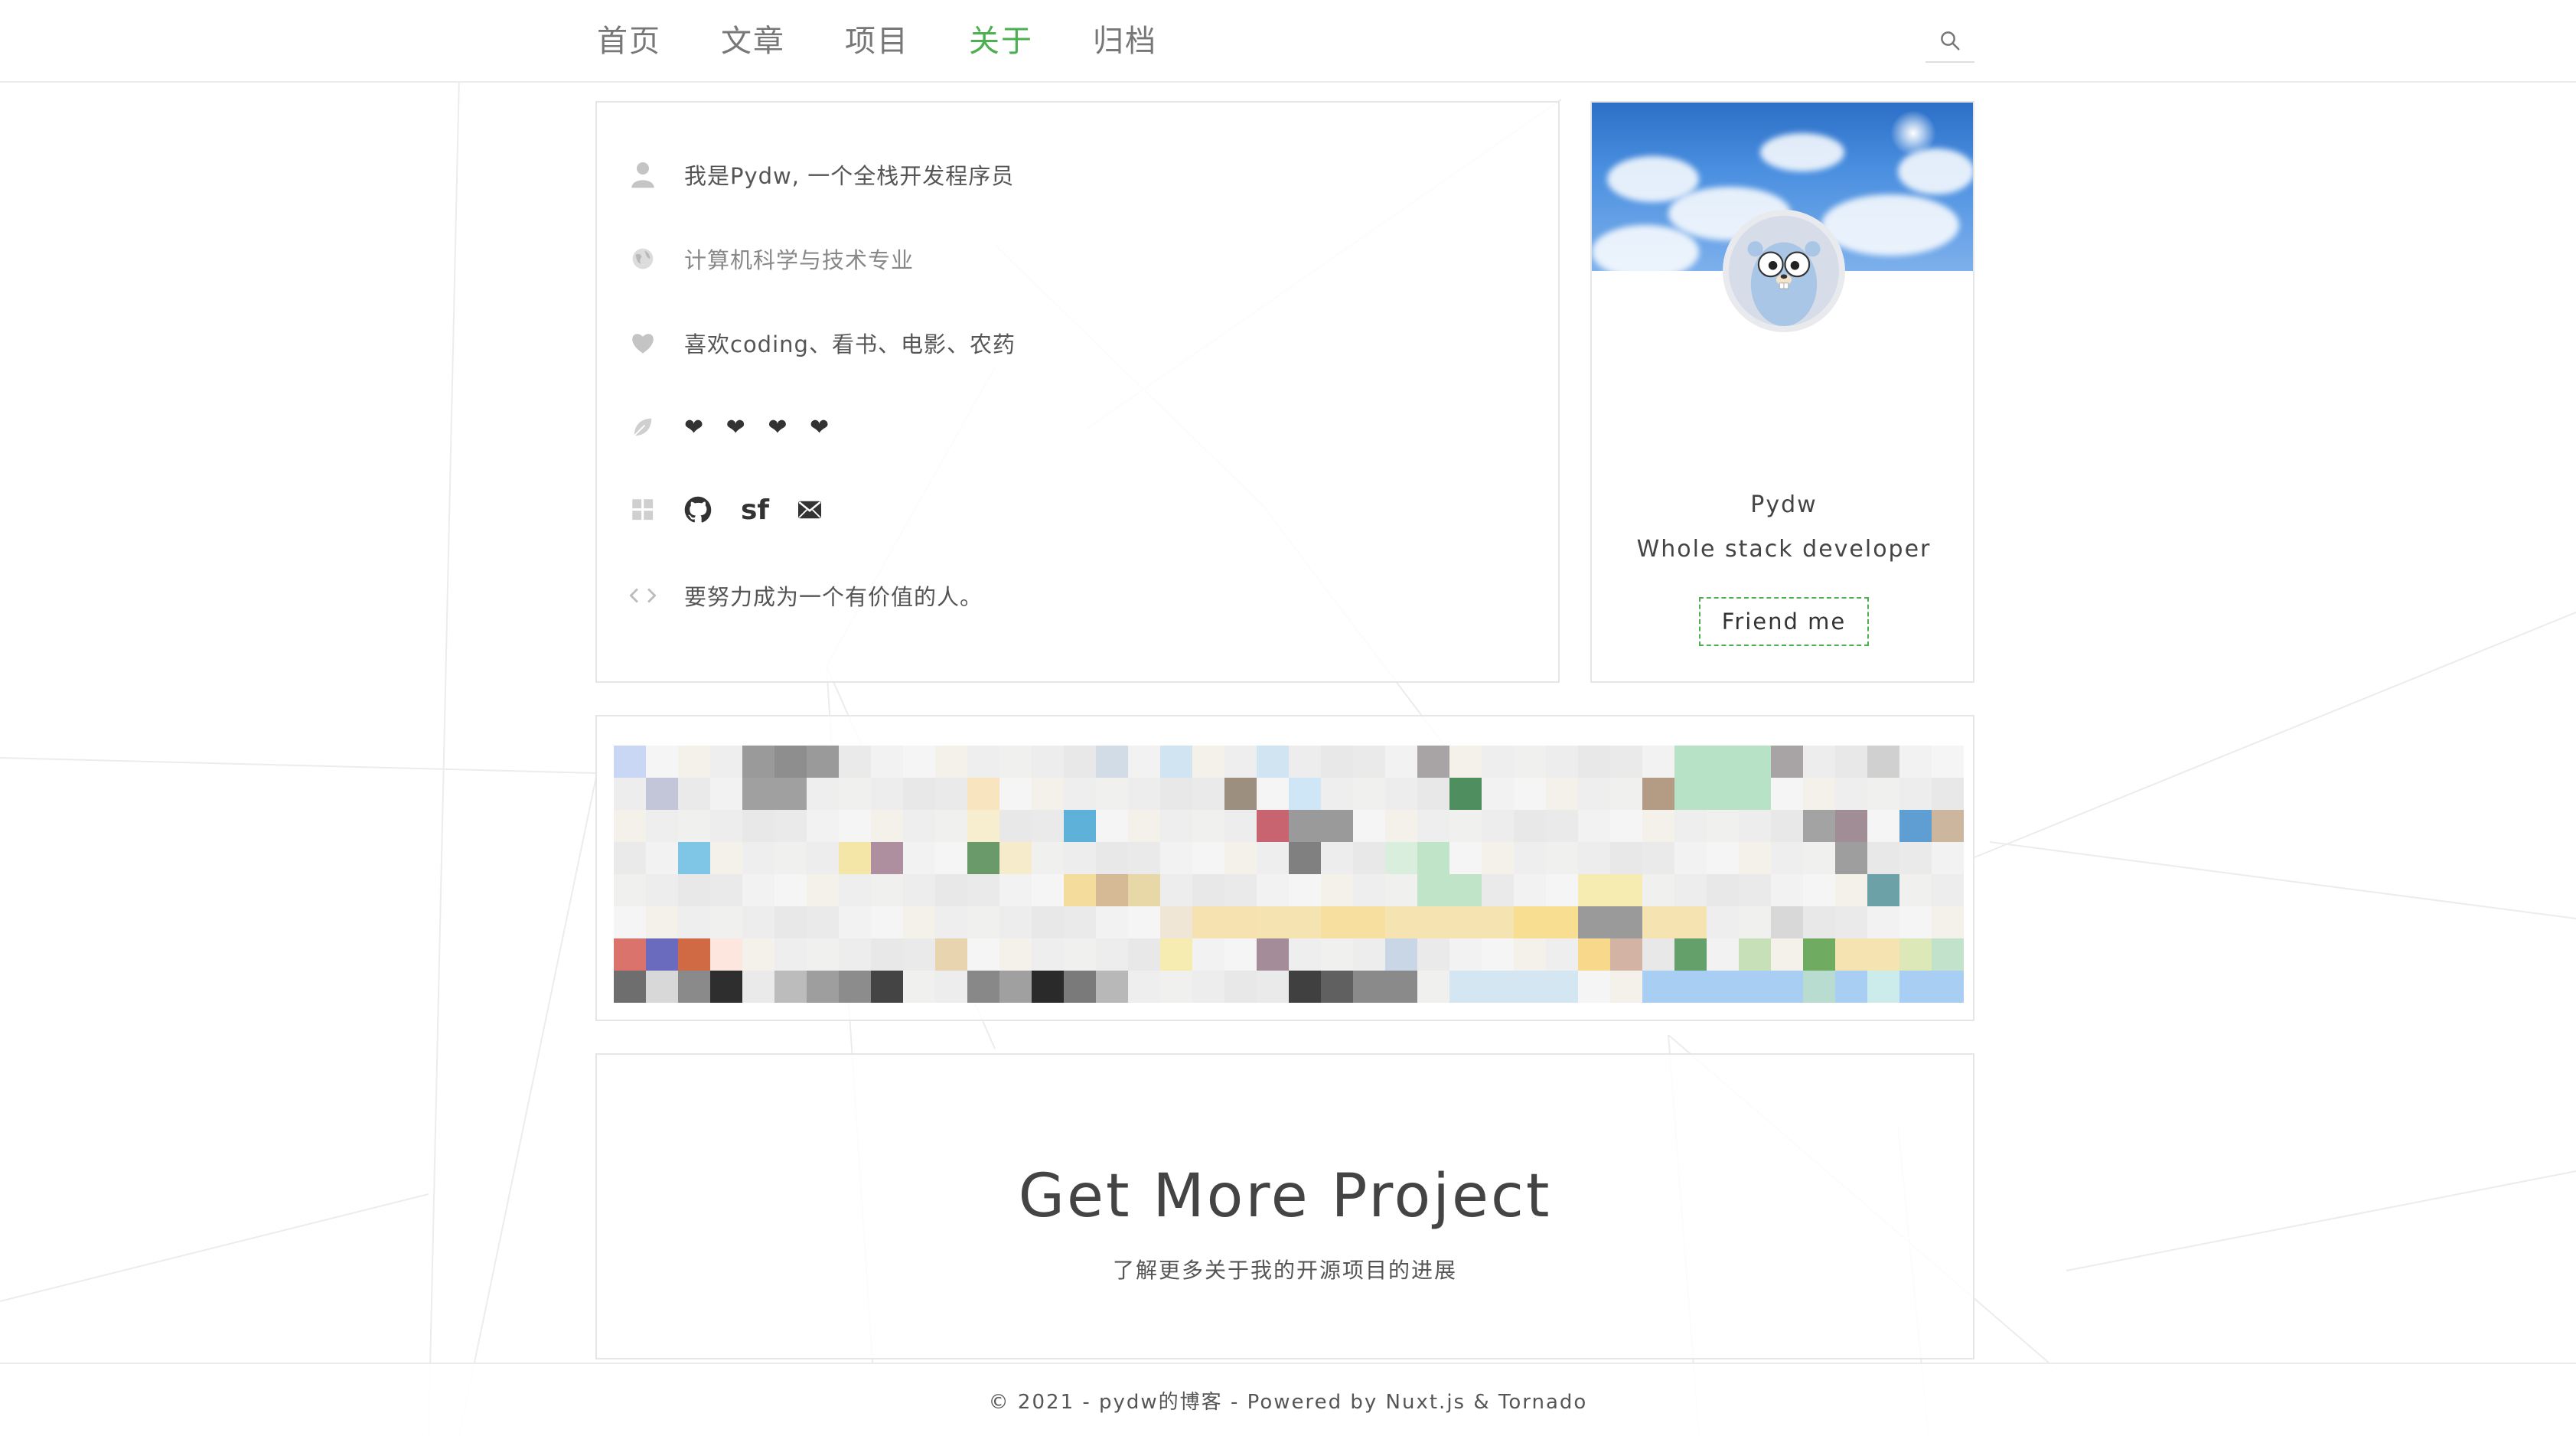 The image size is (2576, 1436). What do you see at coordinates (877, 38) in the screenshot?
I see `nav-item-projects: 项目` at bounding box center [877, 38].